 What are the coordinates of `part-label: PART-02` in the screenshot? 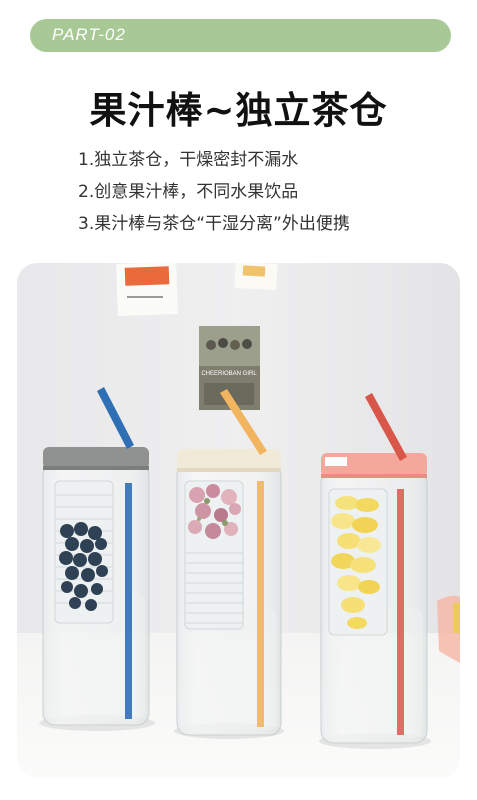 It's located at (89, 34).